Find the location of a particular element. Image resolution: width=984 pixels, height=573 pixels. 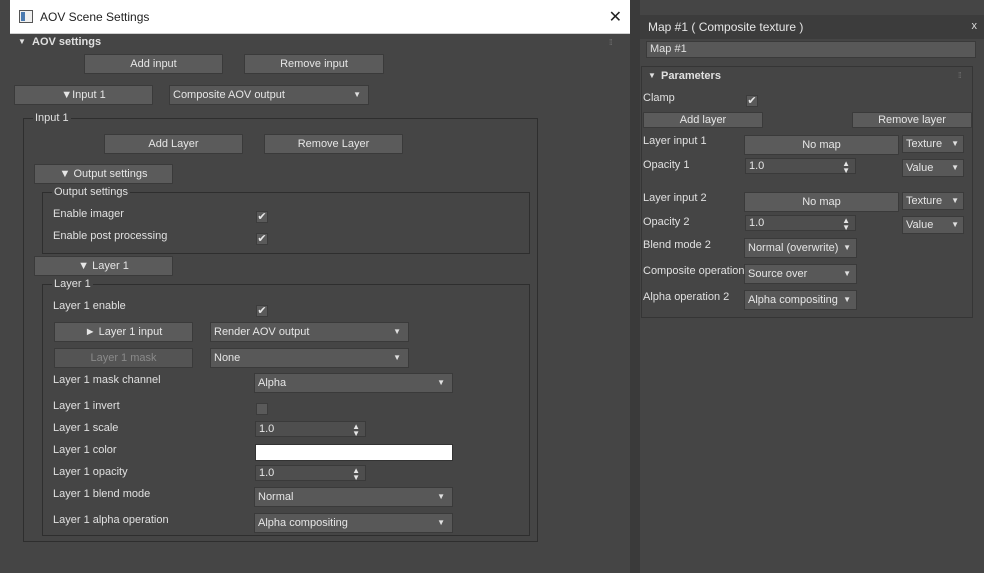

layer-1-toggle-button: ▼ Layer 1 is located at coordinates (103, 266).